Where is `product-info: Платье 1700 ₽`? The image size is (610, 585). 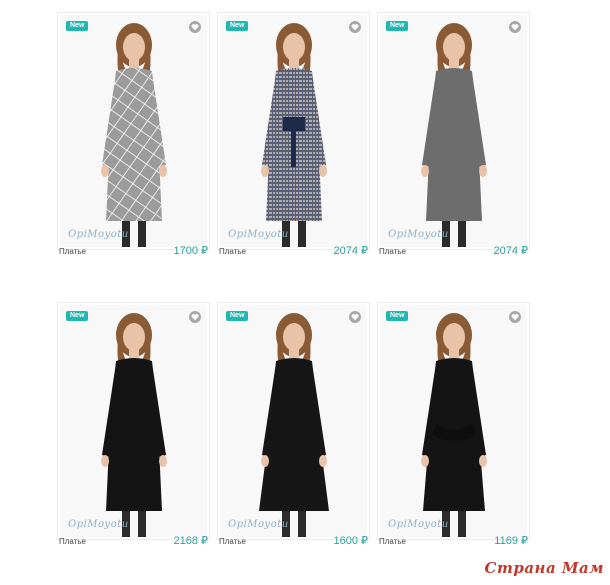 product-info: Платье 1700 ₽ is located at coordinates (133, 251).